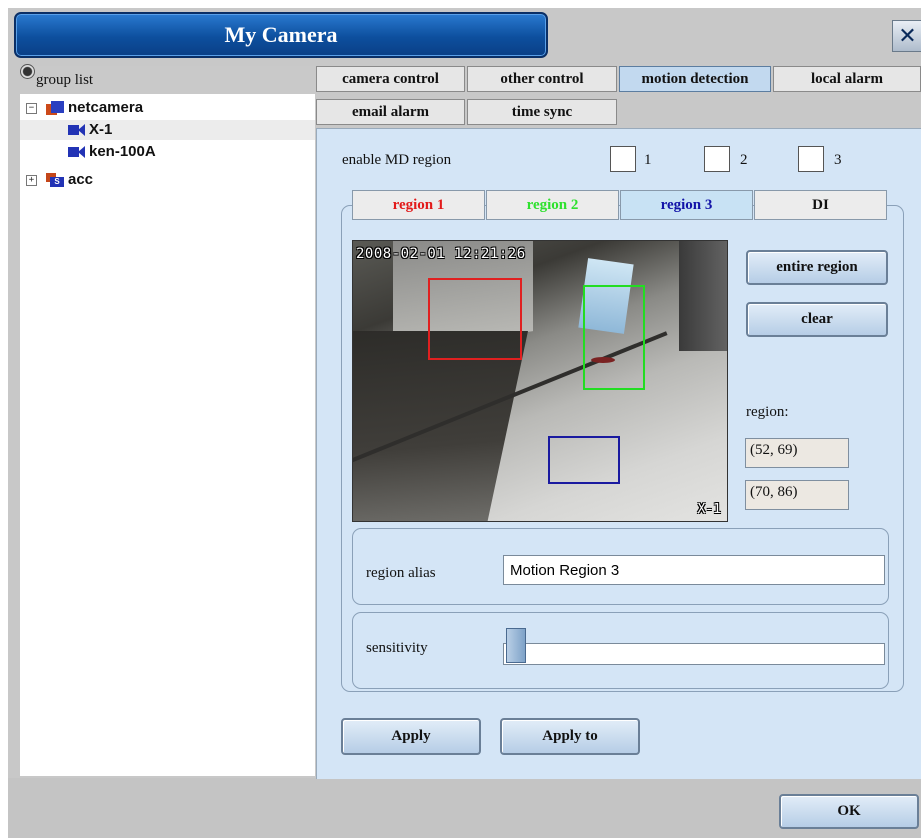 Image resolution: width=921 pixels, height=838 pixels. I want to click on preview-camera-label: X-1, so click(709, 509).